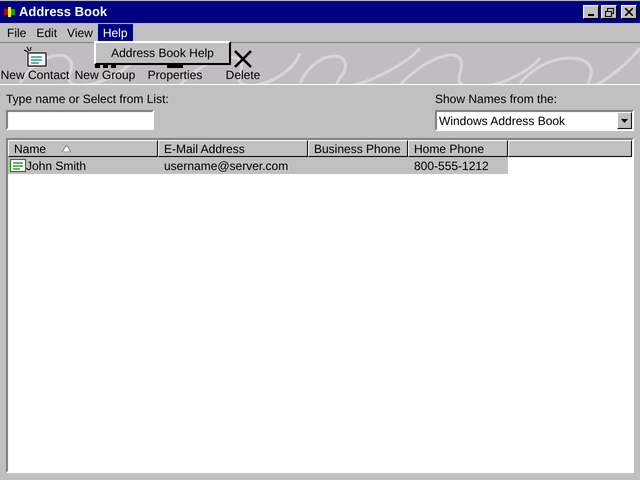 The width and height of the screenshot is (640, 480). Describe the element at coordinates (10, 12) in the screenshot. I see `app-icon` at that location.